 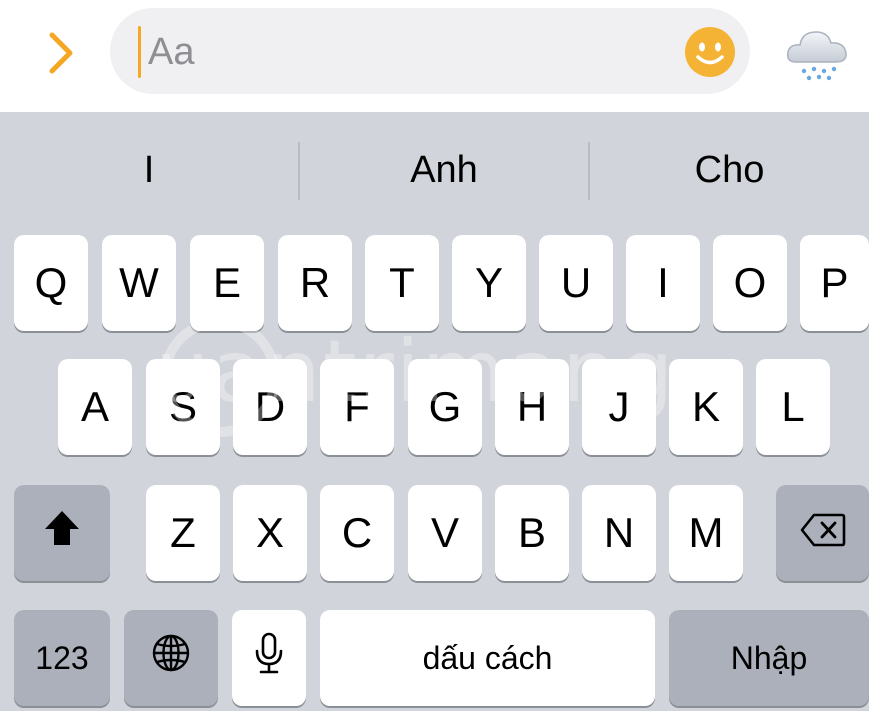 I want to click on smiley-face-icon, so click(x=710, y=52).